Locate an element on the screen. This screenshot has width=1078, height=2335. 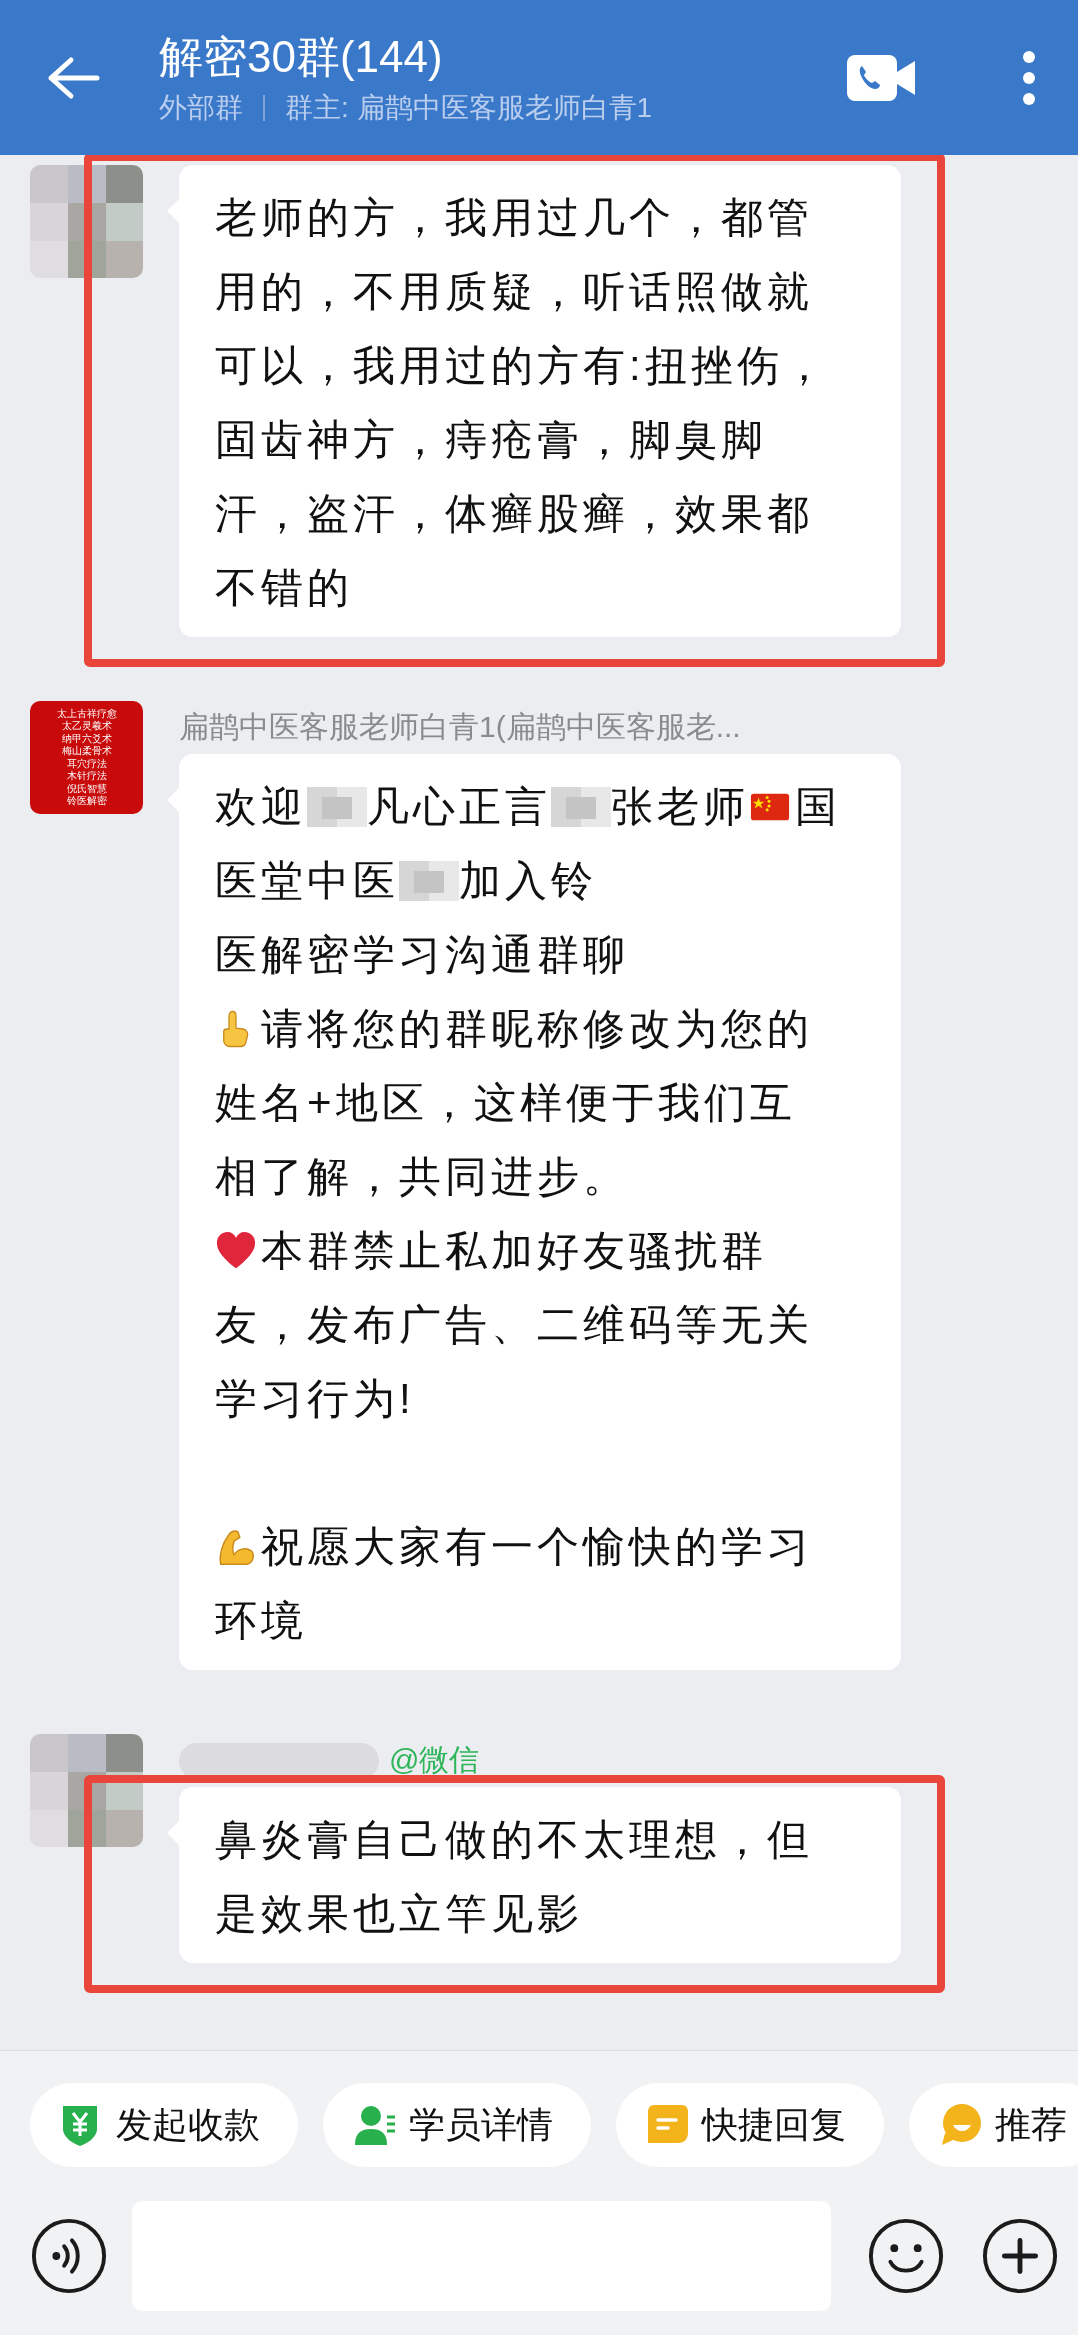
group-owner: 群主: 扁鹊中医客服老师白青1 is located at coordinates (469, 107).